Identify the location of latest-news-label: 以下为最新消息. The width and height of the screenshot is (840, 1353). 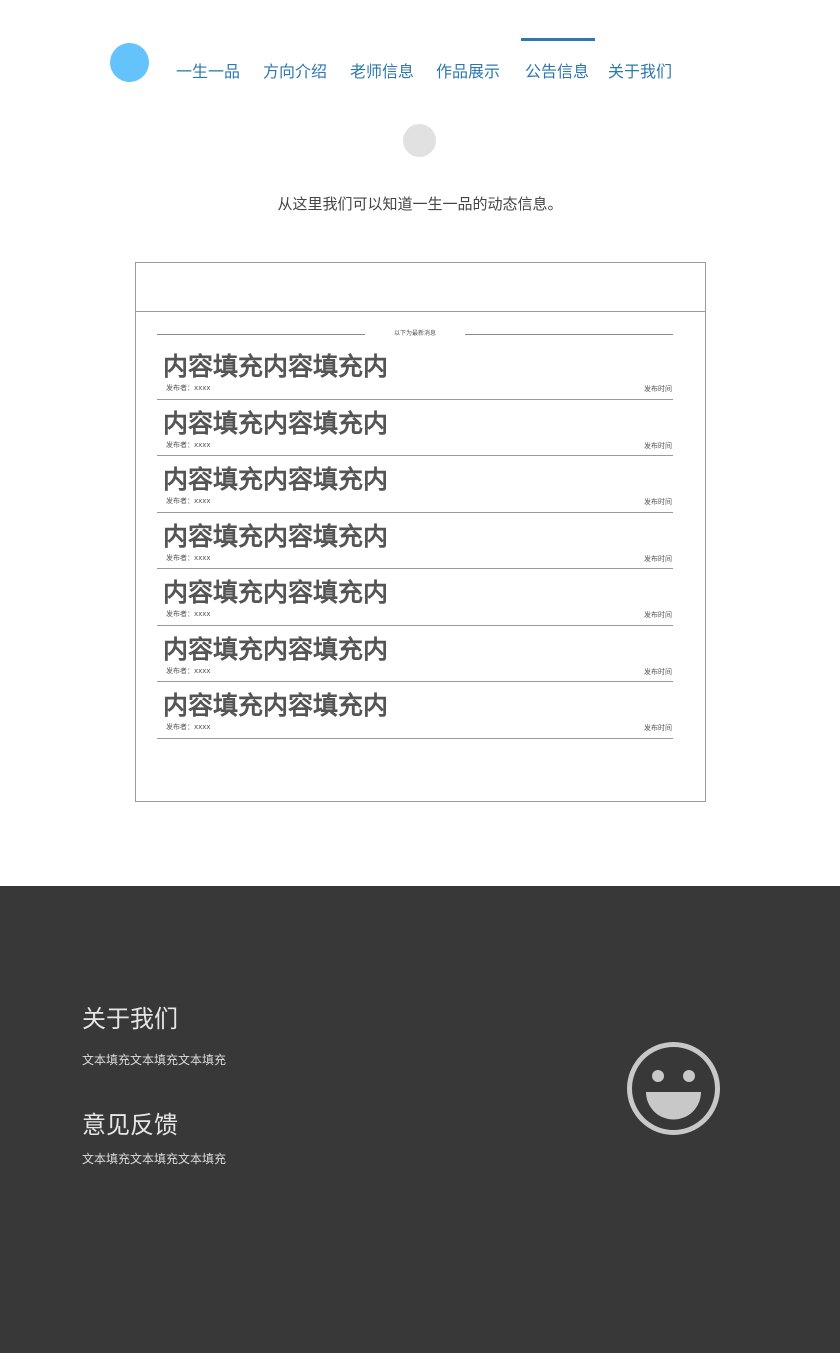
(414, 333).